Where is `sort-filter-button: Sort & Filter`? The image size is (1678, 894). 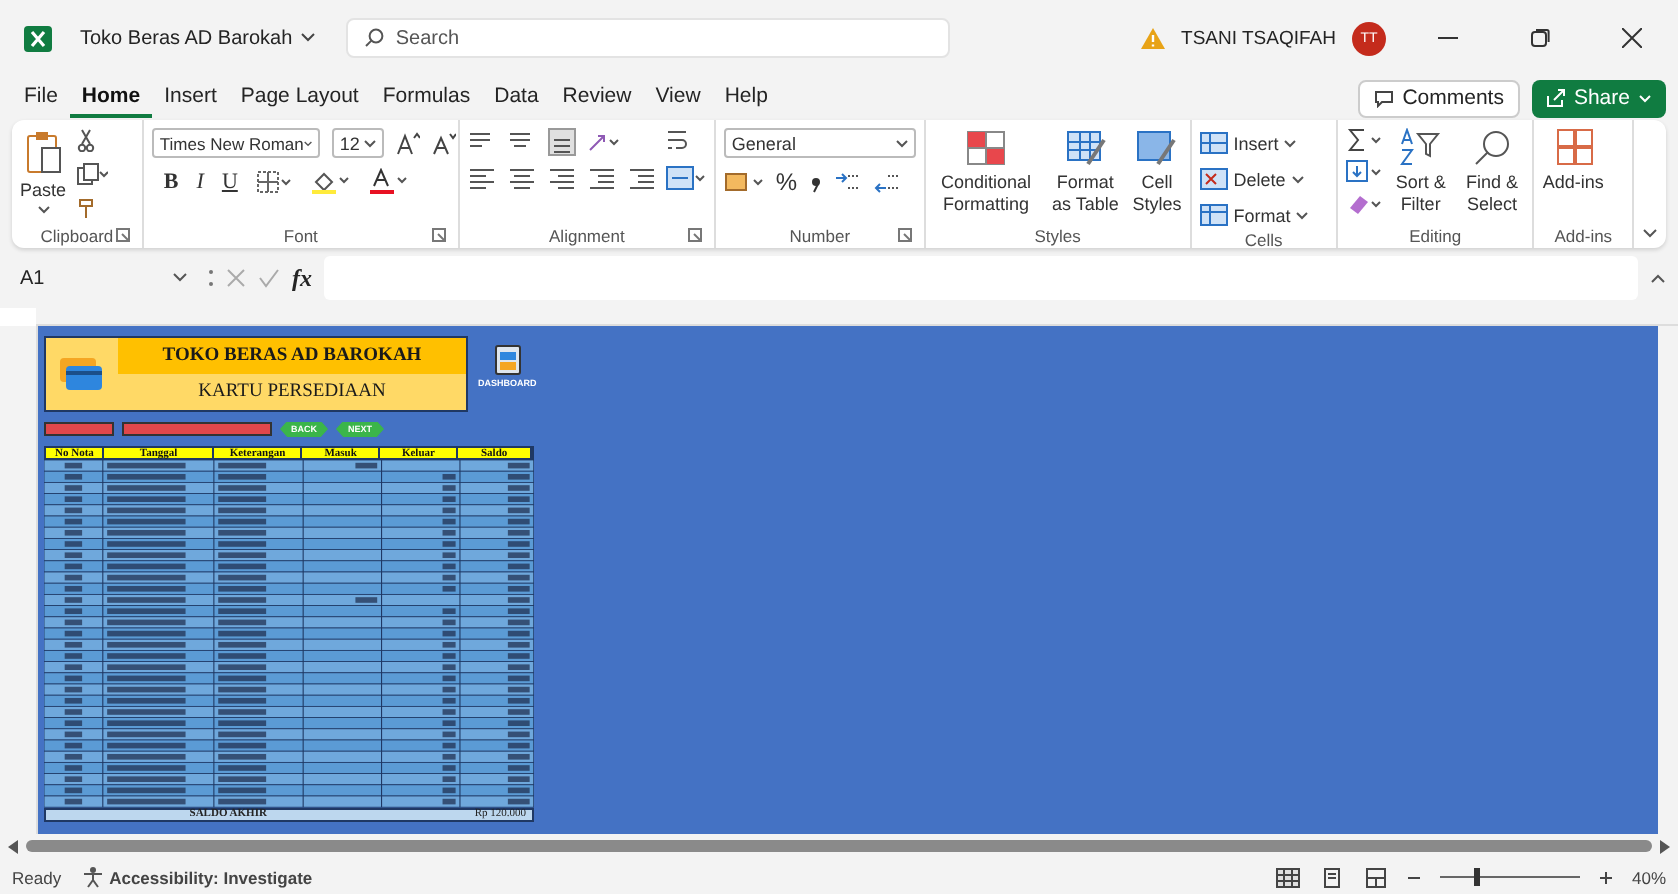 sort-filter-button: Sort & Filter is located at coordinates (1420, 172).